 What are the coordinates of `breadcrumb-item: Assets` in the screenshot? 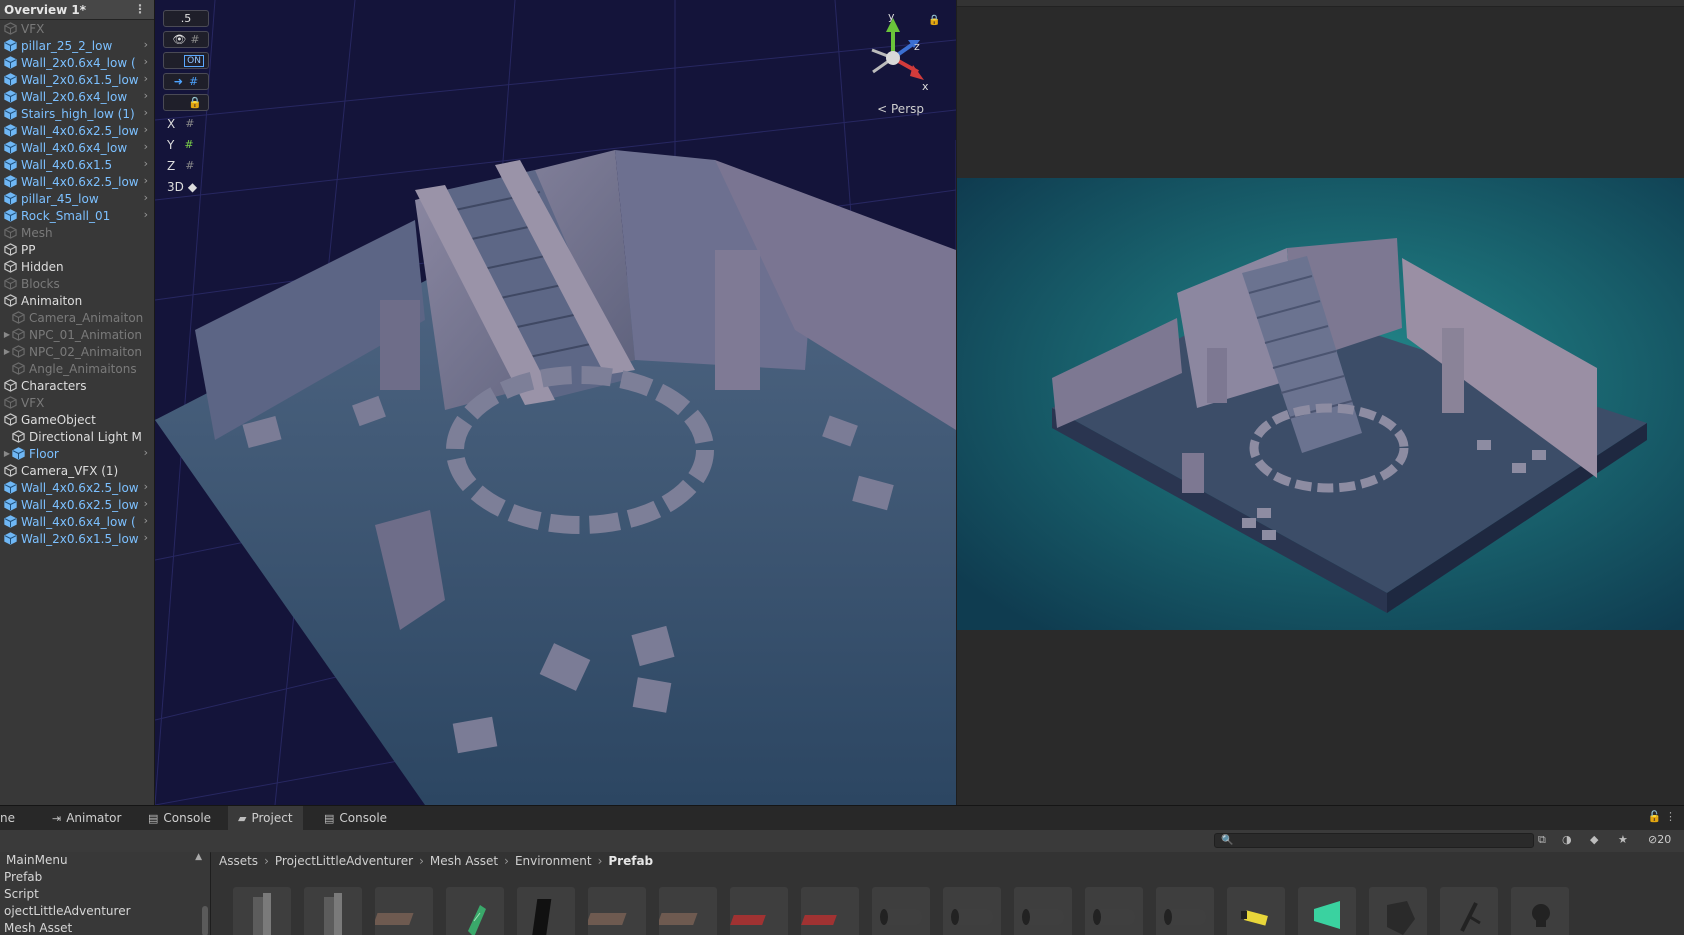 It's located at (238, 861).